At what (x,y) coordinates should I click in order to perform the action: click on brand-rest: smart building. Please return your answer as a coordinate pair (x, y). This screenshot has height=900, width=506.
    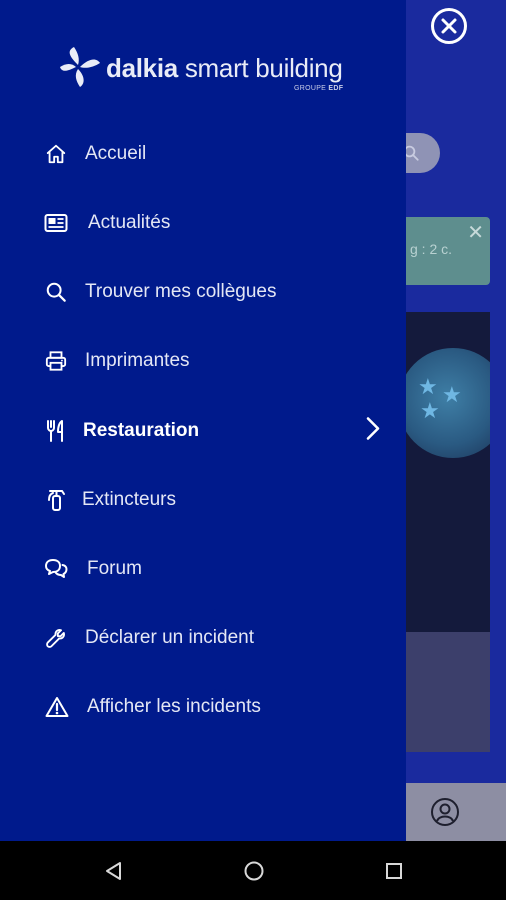
    Looking at the image, I should click on (260, 68).